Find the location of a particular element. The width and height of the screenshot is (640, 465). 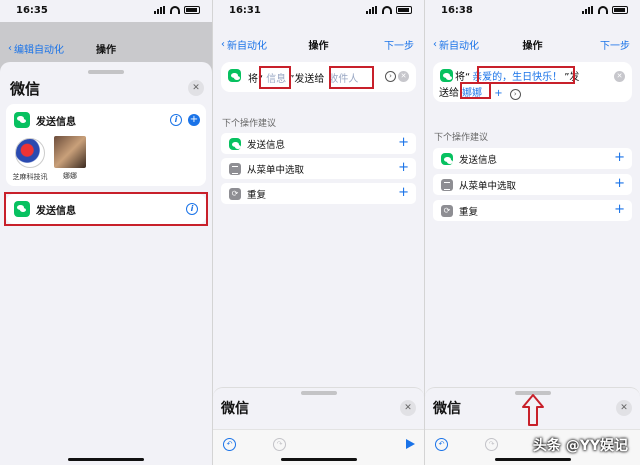

contact-name: 娜娜 is located at coordinates (70, 176).